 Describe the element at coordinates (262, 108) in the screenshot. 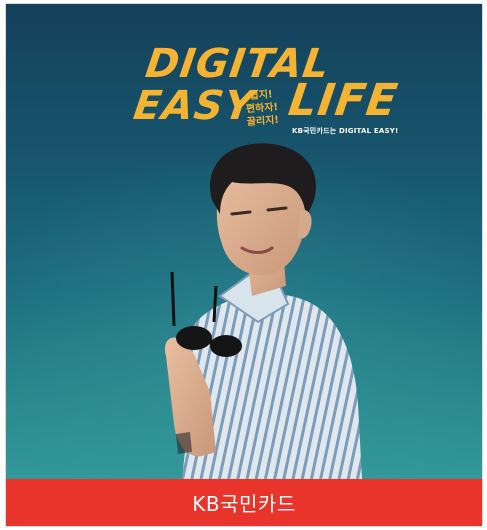

I see `tagline: 쉽지! 편하자! 끌리지!` at that location.